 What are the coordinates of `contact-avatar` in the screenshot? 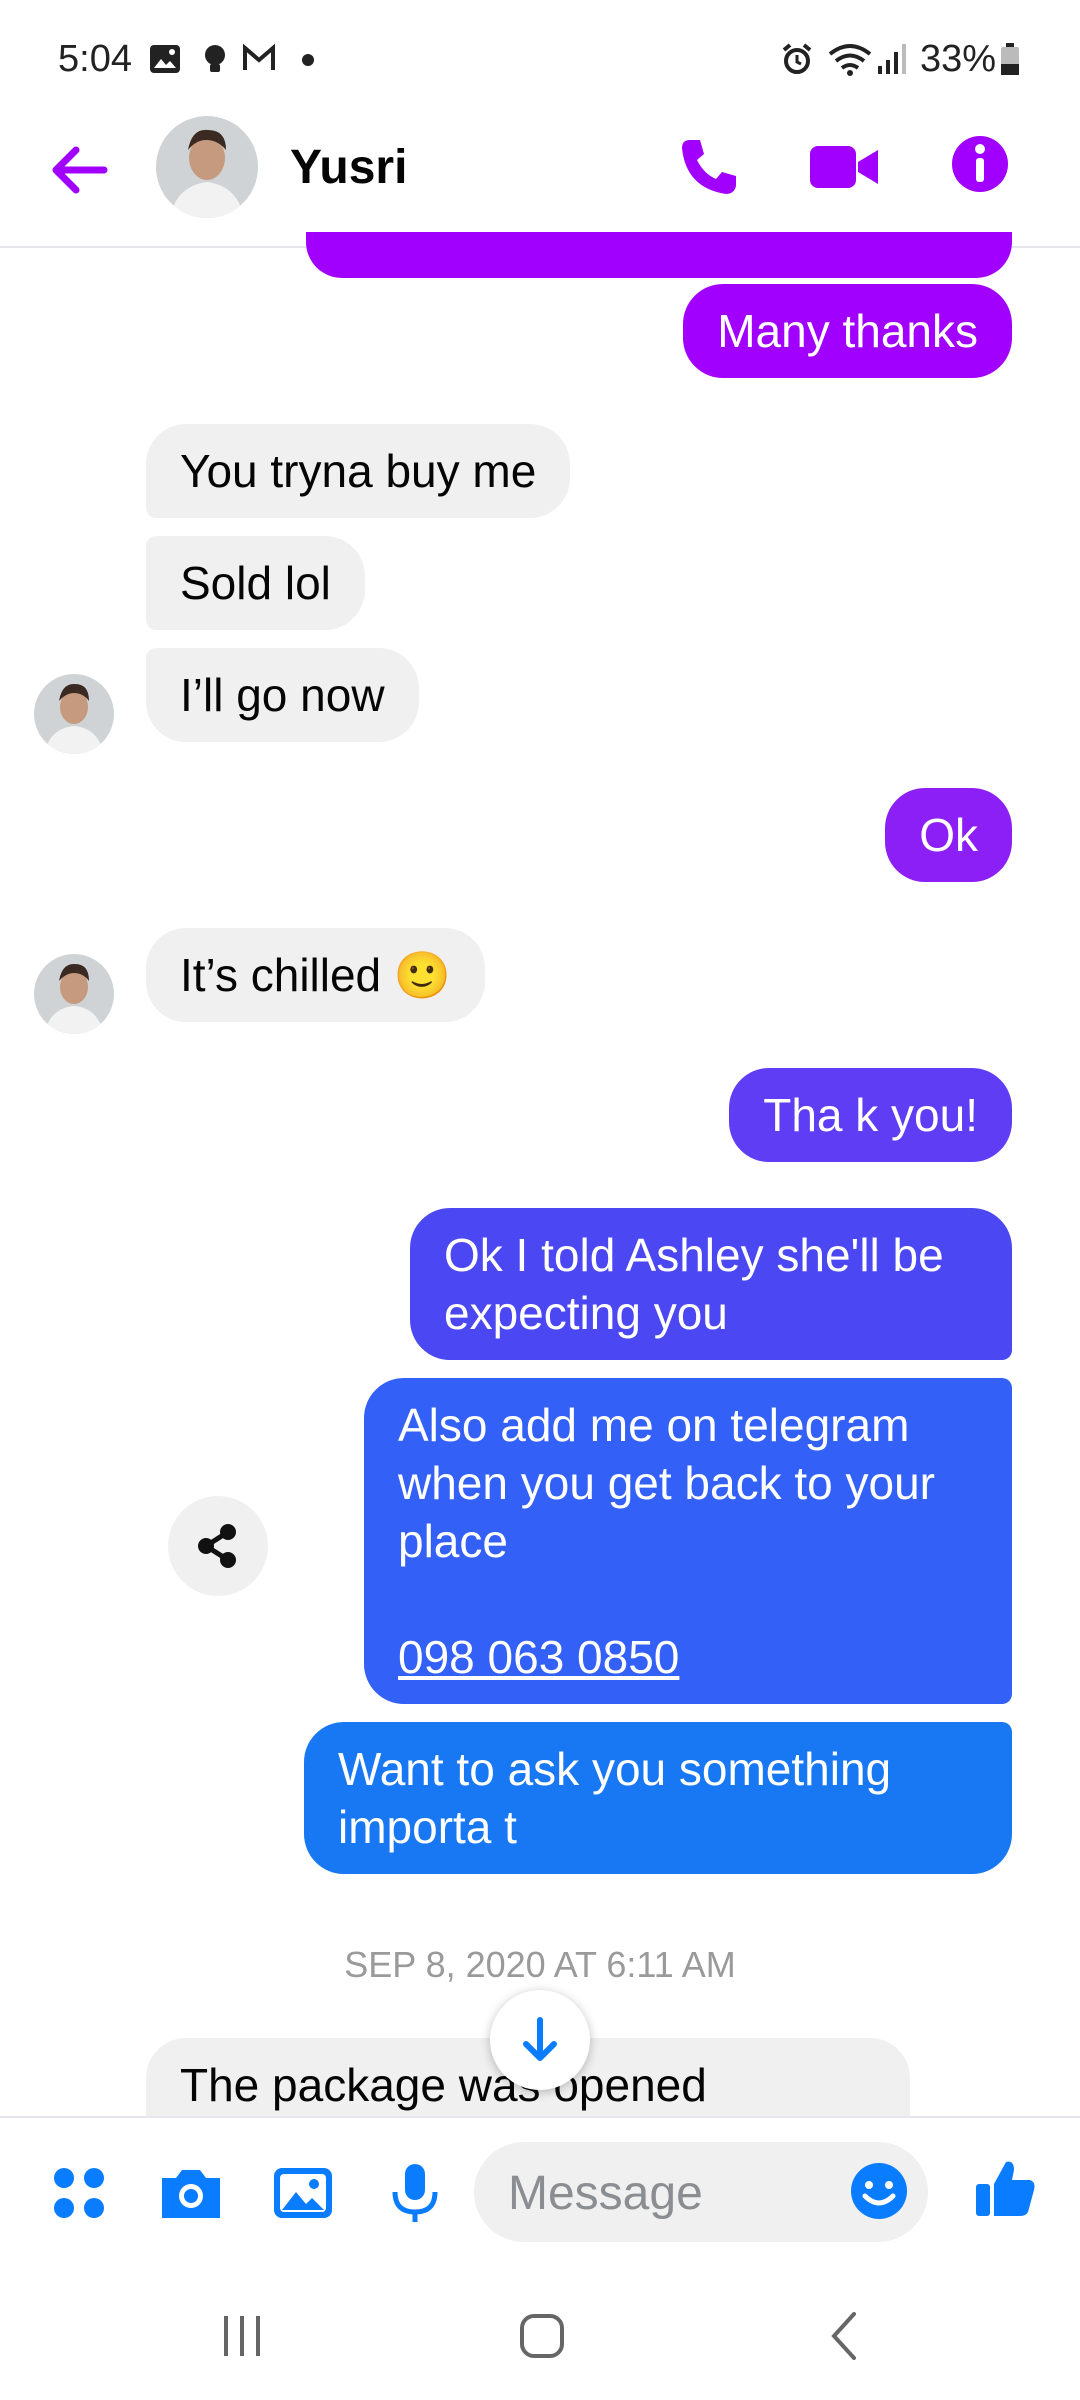 It's located at (207, 167).